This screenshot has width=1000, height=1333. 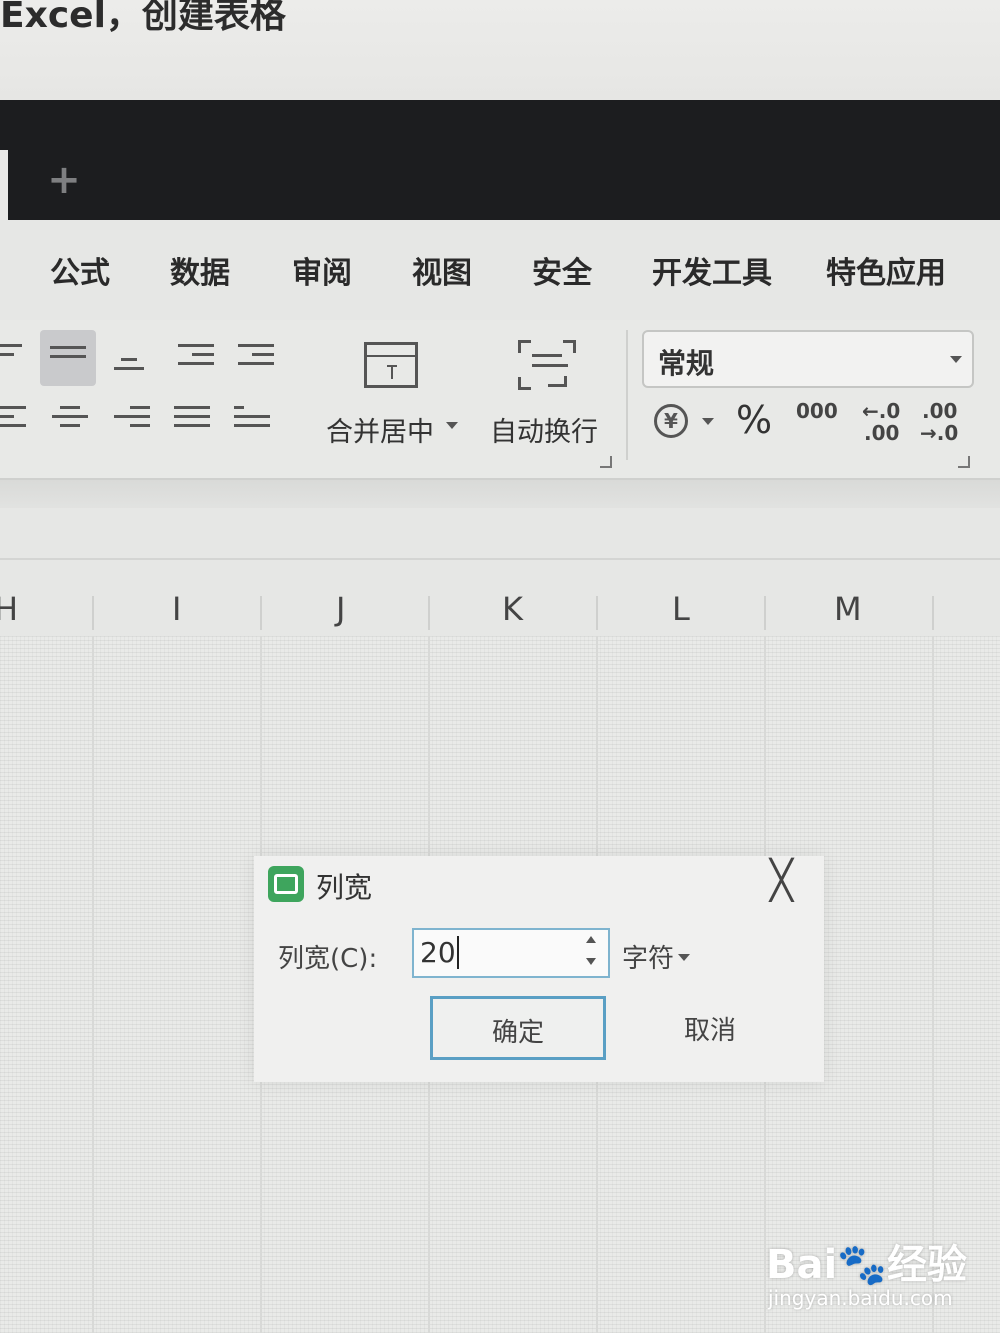 What do you see at coordinates (712, 270) in the screenshot?
I see `tab-developer: 开发工具` at bounding box center [712, 270].